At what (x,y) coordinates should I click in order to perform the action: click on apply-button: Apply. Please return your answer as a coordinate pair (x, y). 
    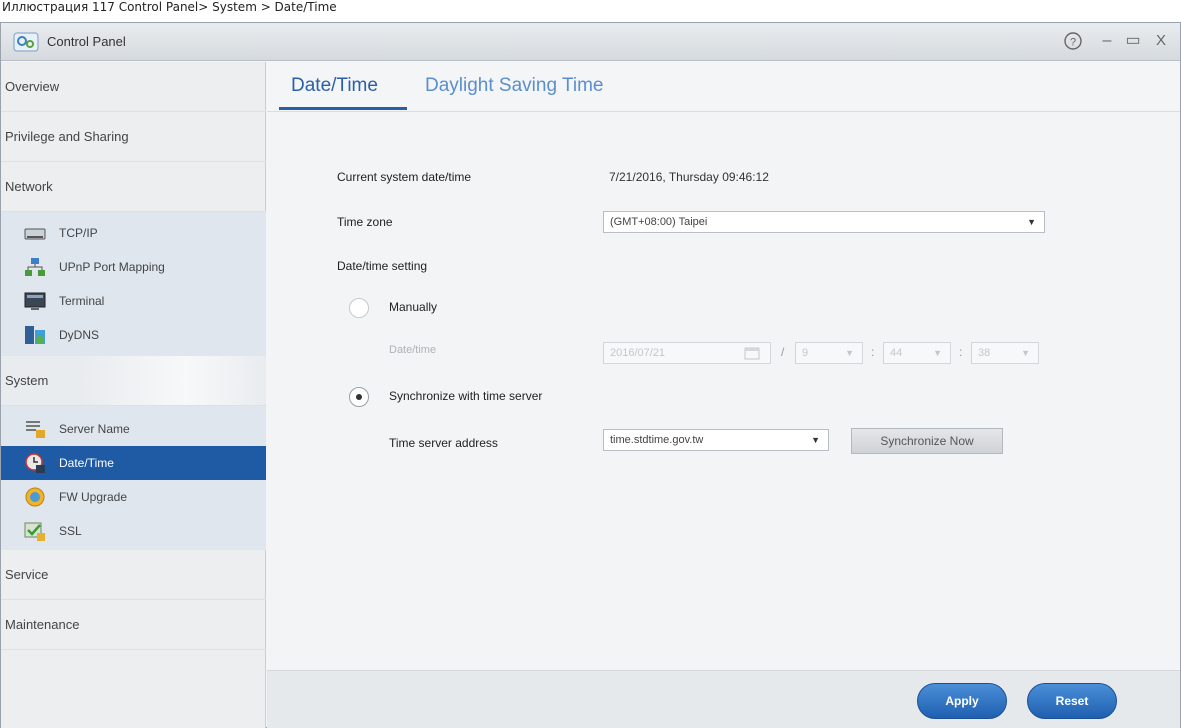
    Looking at the image, I should click on (962, 701).